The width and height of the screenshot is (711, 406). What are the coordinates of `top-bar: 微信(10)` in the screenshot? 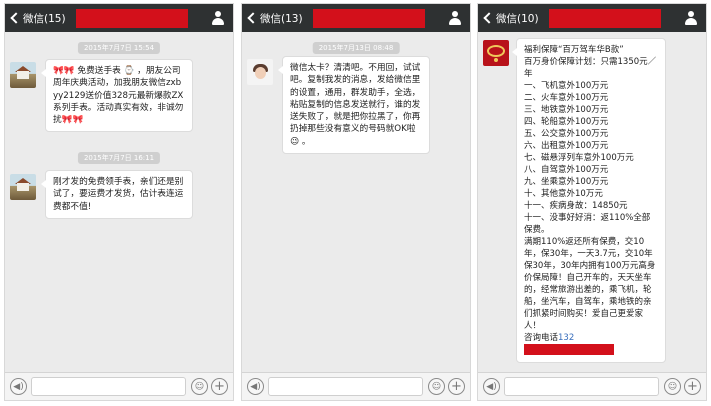 It's located at (592, 18).